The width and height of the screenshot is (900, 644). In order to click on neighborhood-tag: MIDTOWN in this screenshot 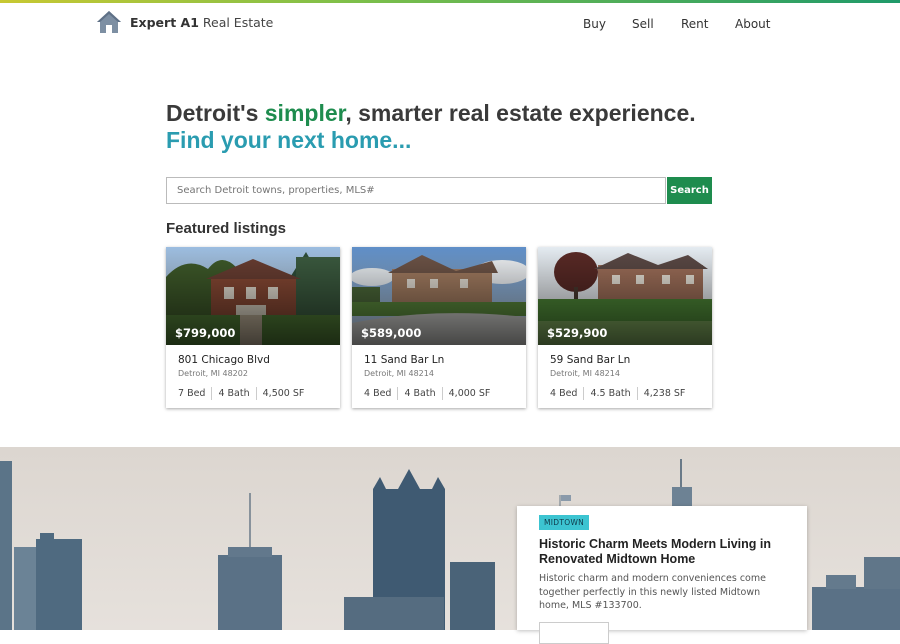, I will do `click(564, 522)`.